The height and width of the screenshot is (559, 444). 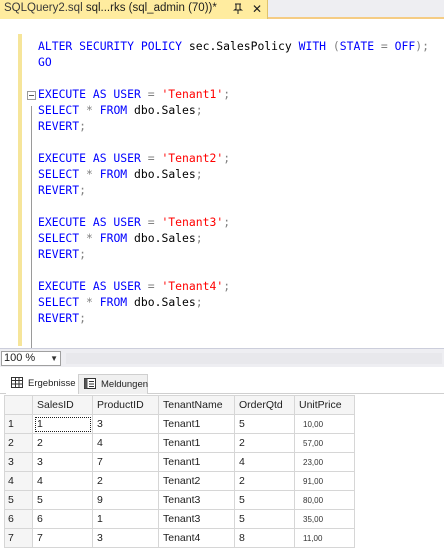 What do you see at coordinates (233, 94) in the screenshot?
I see `code-line: EXECUTE AS USER = 'Tenant1';` at bounding box center [233, 94].